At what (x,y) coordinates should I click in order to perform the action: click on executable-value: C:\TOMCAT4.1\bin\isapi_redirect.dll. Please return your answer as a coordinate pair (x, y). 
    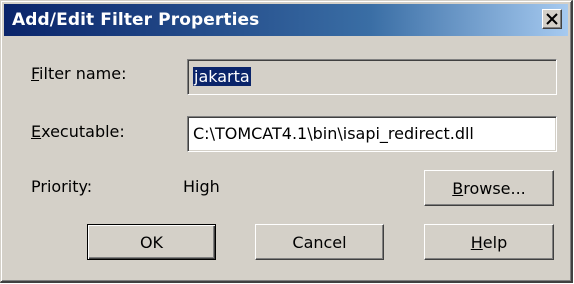
    Looking at the image, I should click on (333, 133).